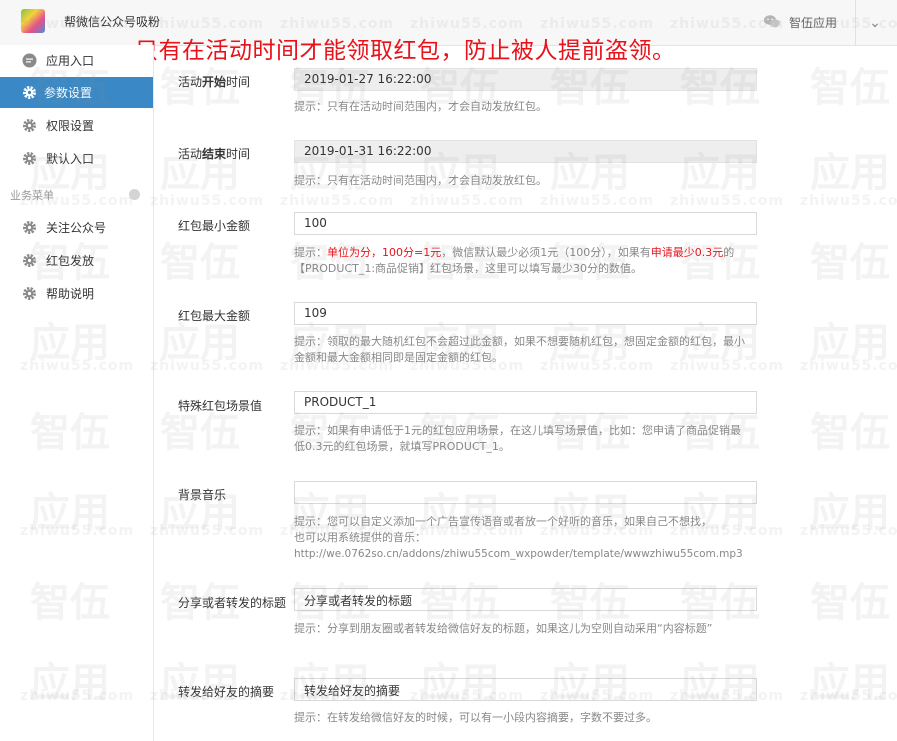 This screenshot has width=897, height=741. I want to click on start-time-hint: 提示：只有在活动时间范围内，才会自动发放红包。, so click(420, 106).